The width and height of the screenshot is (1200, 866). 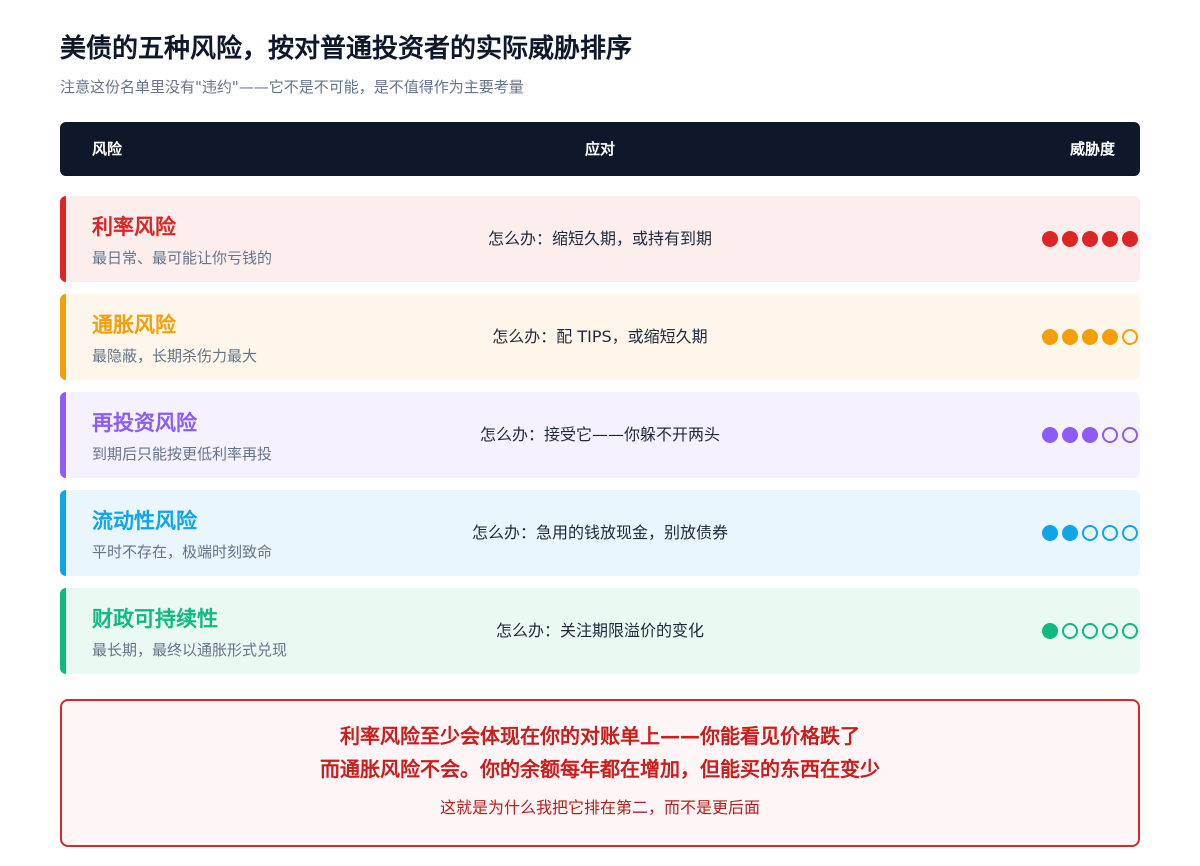 I want to click on header-threat: 威胁度, so click(x=1092, y=149).